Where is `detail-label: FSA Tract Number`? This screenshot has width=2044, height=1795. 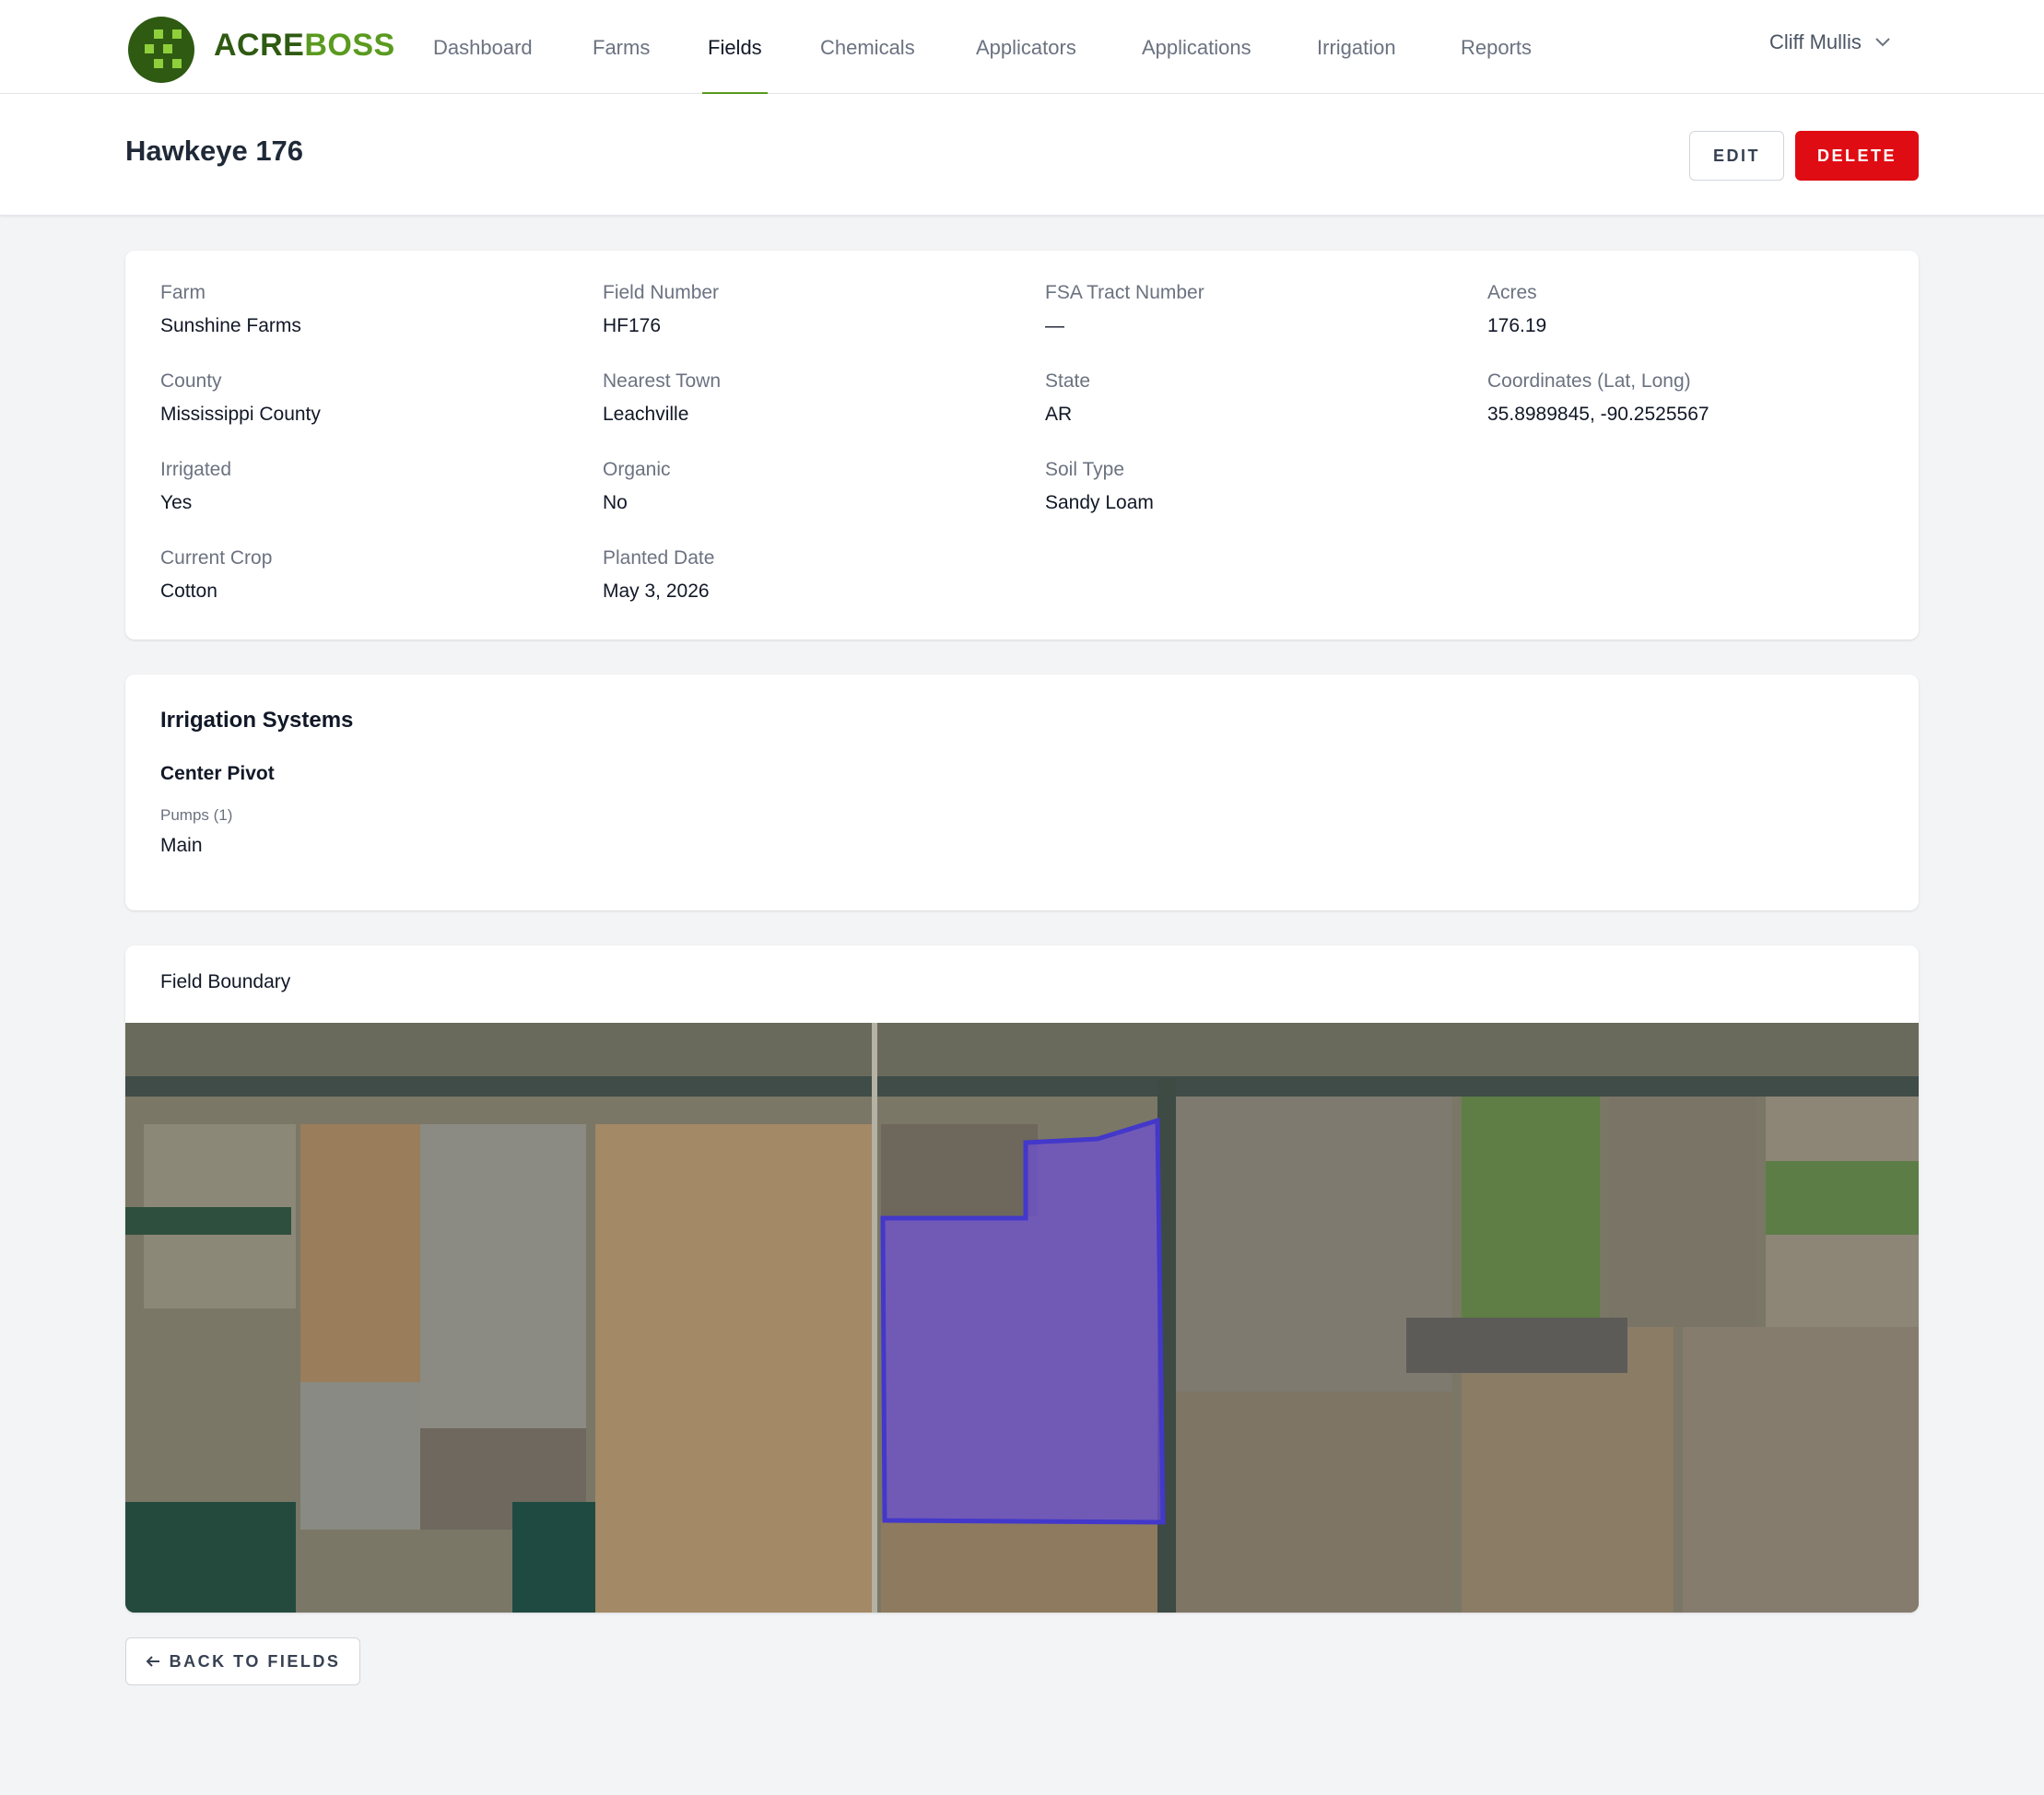
detail-label: FSA Tract Number is located at coordinates (1124, 292).